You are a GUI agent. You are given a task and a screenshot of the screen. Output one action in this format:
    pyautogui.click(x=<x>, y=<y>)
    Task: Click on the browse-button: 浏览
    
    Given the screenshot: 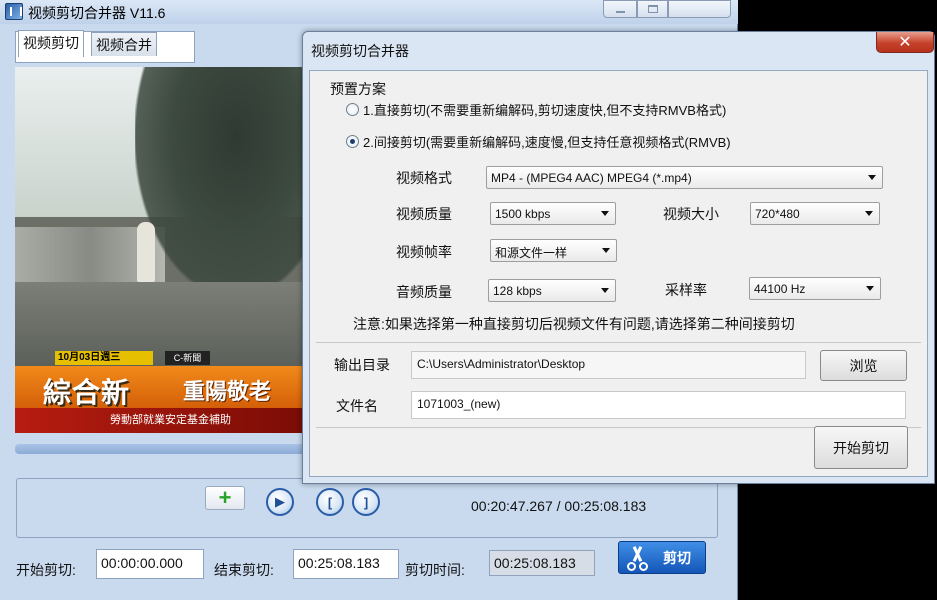 What is the action you would take?
    pyautogui.click(x=863, y=365)
    